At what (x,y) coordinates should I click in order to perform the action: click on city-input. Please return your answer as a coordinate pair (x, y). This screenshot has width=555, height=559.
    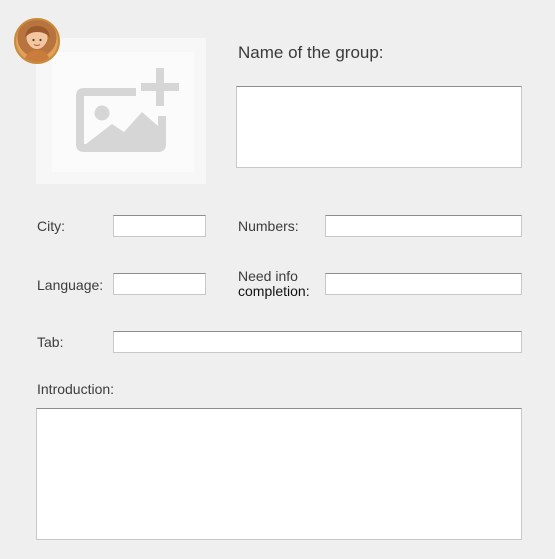
    Looking at the image, I should click on (159, 226).